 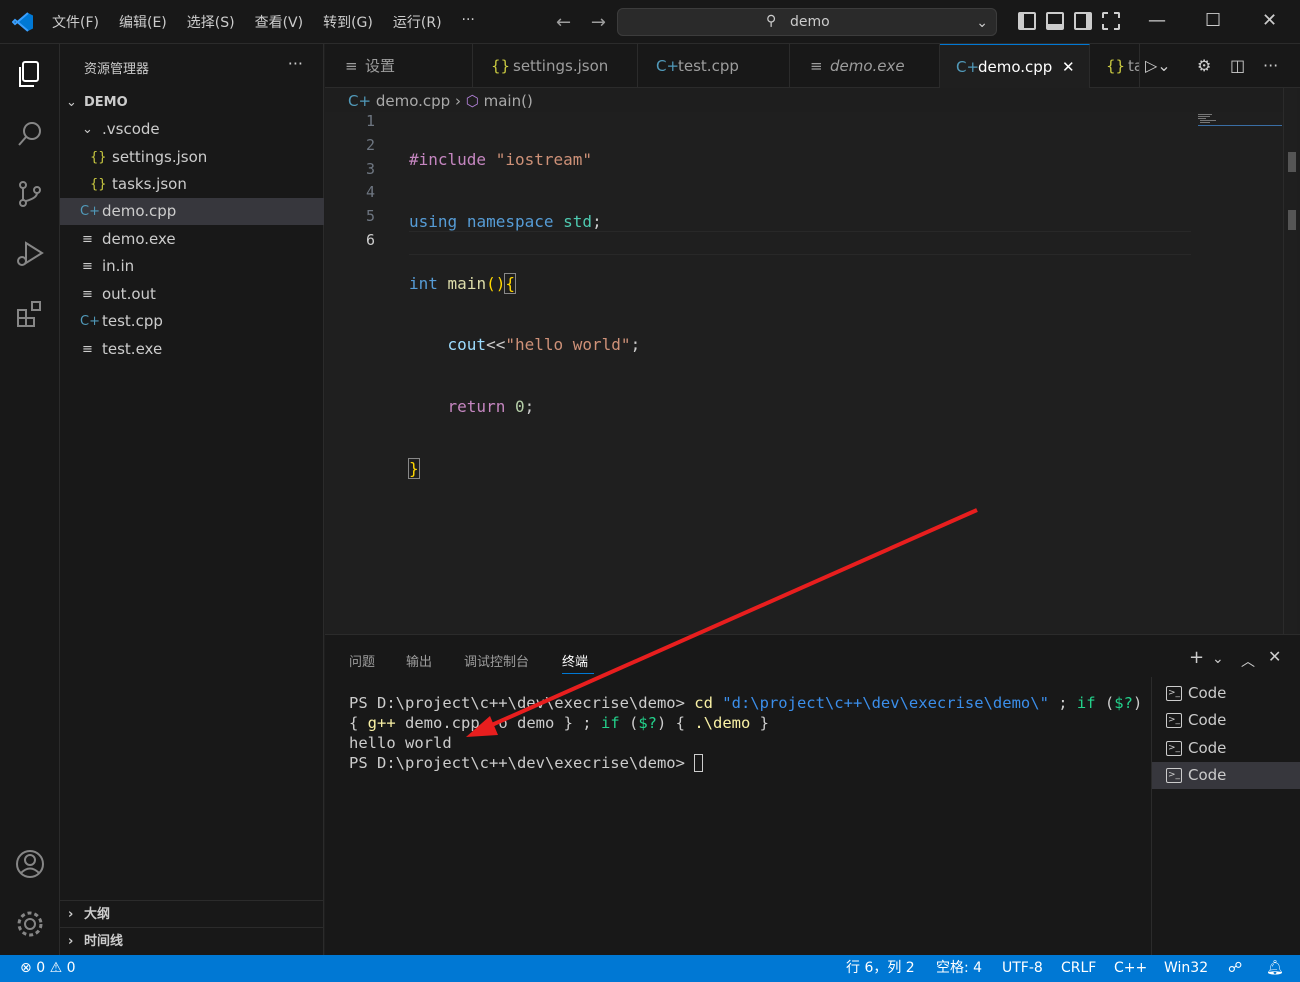 What do you see at coordinates (192, 211) in the screenshot?
I see `tree-item-demo-cpp: C+ demo.cpp` at bounding box center [192, 211].